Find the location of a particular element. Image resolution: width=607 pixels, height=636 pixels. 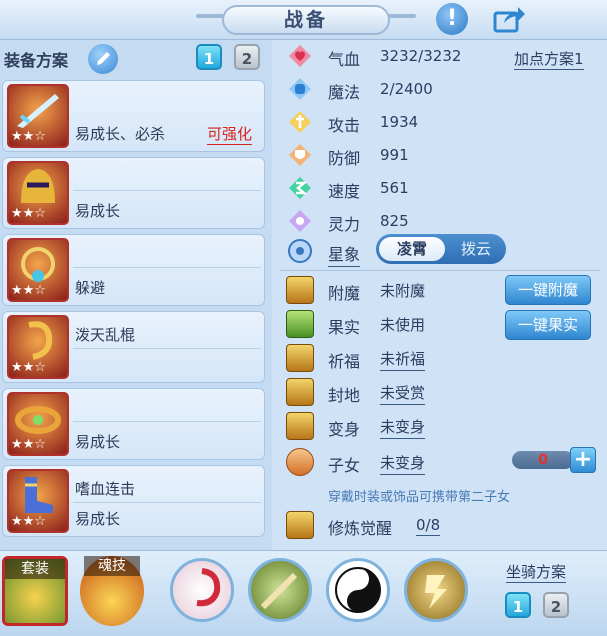

star-sign-toggle: 凌霄 拨云 is located at coordinates (441, 249).